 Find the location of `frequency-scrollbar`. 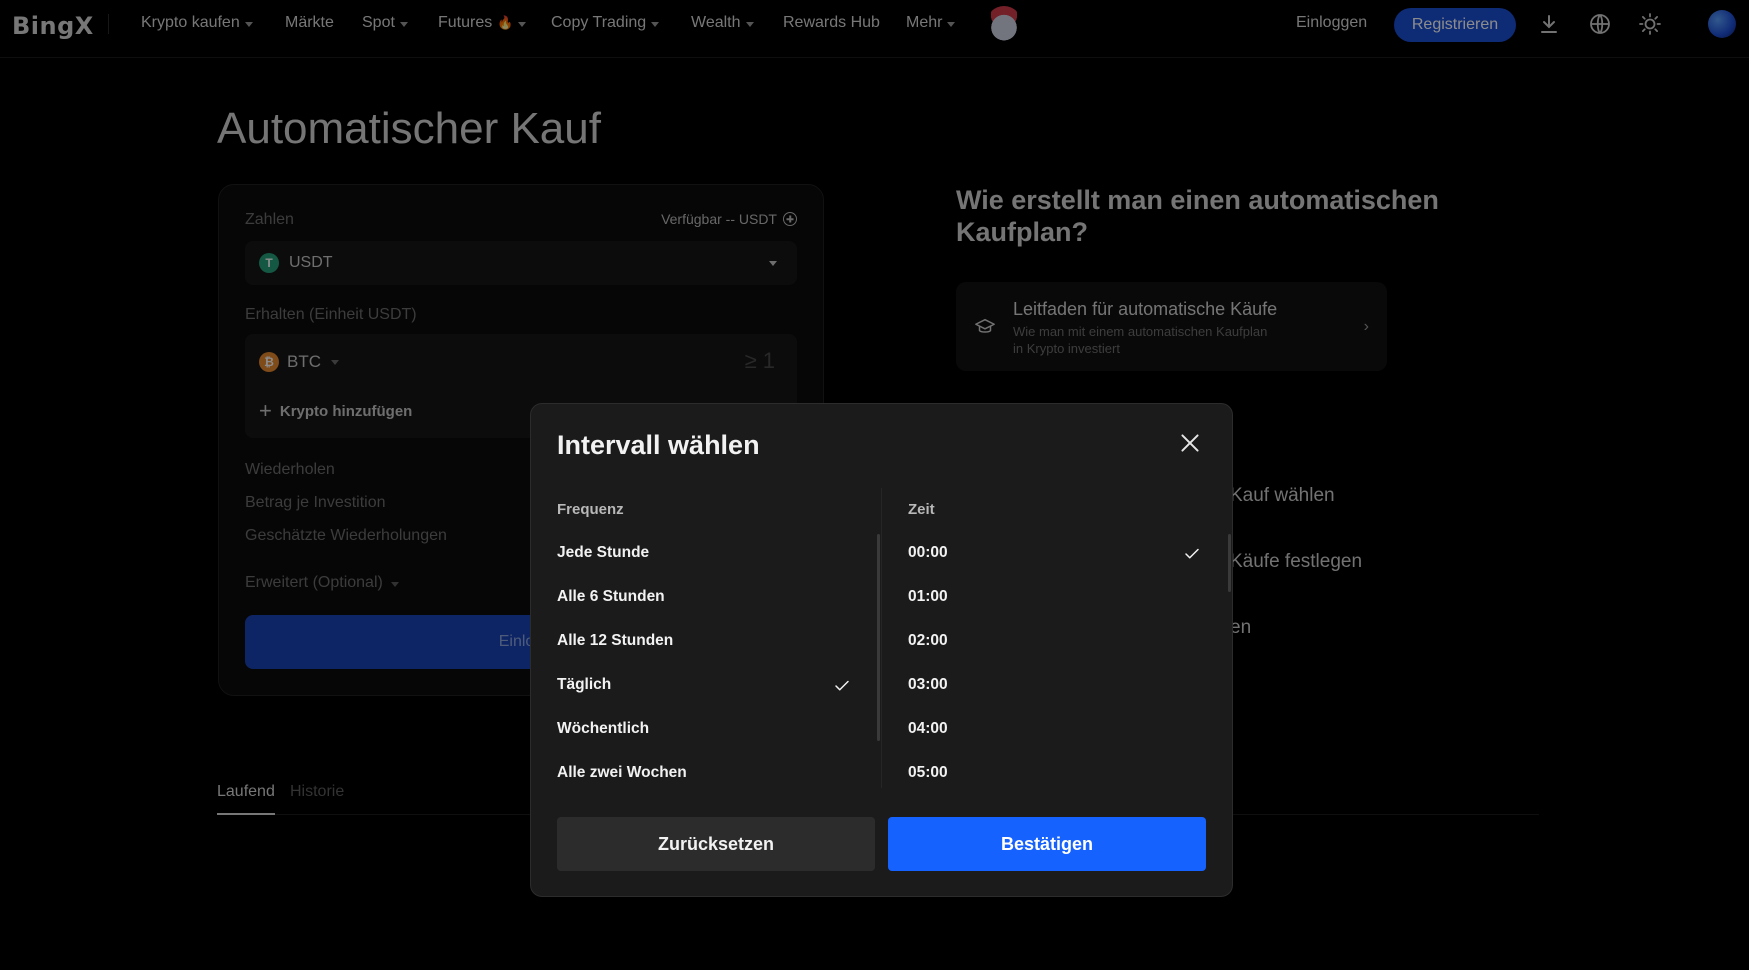

frequency-scrollbar is located at coordinates (878, 637).